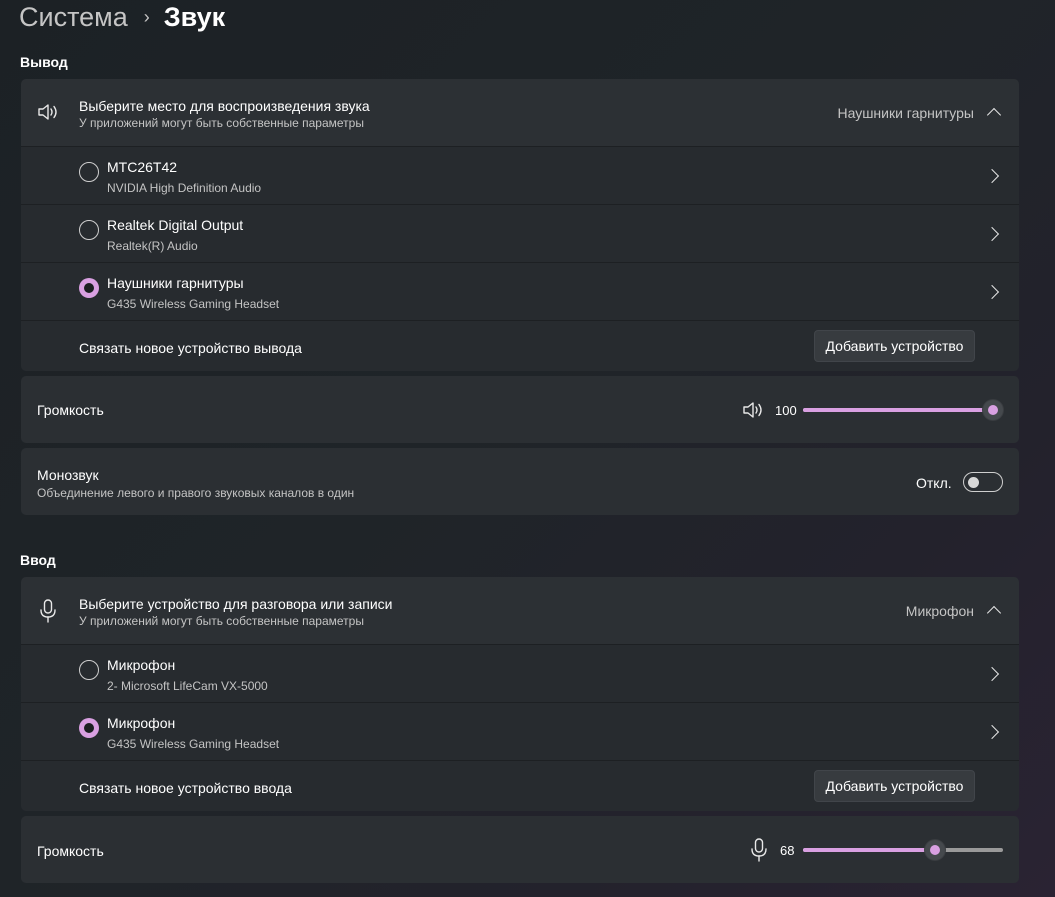 This screenshot has width=1055, height=897. What do you see at coordinates (193, 304) in the screenshot?
I see `output-device-driver: G435 Wireless Gaming Headset` at bounding box center [193, 304].